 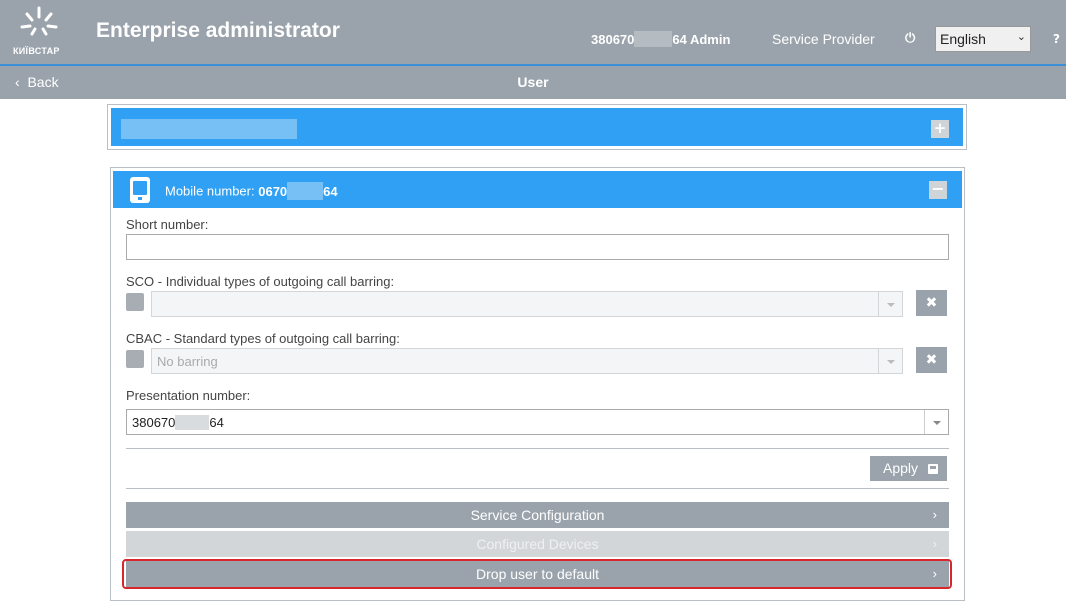 I want to click on short-number-label: Short number:, so click(x=167, y=224).